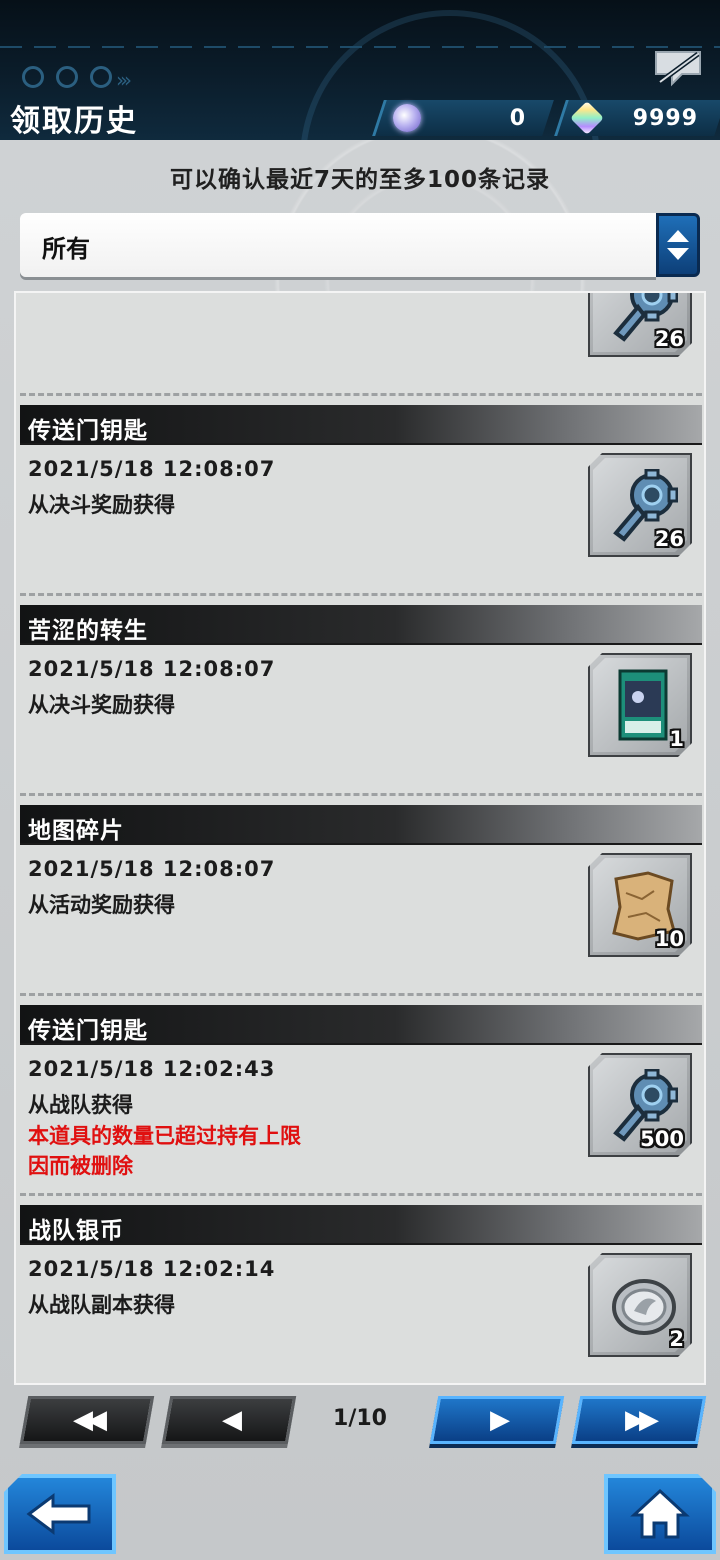 This screenshot has height=1560, width=720. What do you see at coordinates (643, 706) in the screenshot?
I see `card-icon` at bounding box center [643, 706].